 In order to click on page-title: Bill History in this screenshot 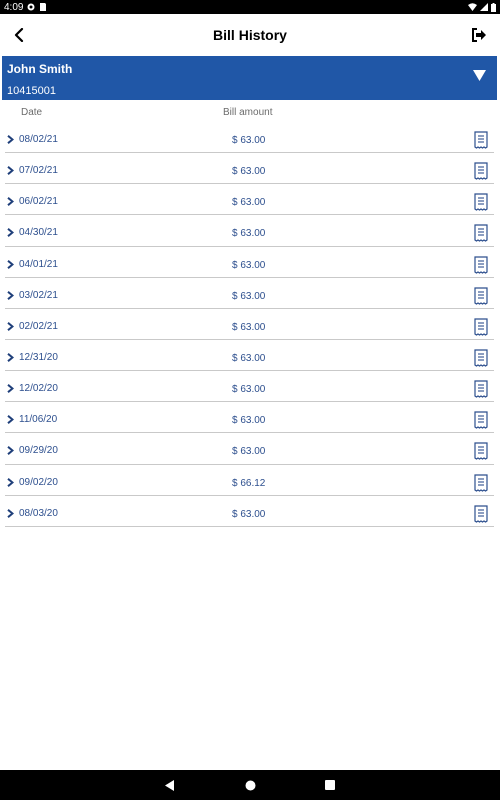, I will do `click(250, 35)`.